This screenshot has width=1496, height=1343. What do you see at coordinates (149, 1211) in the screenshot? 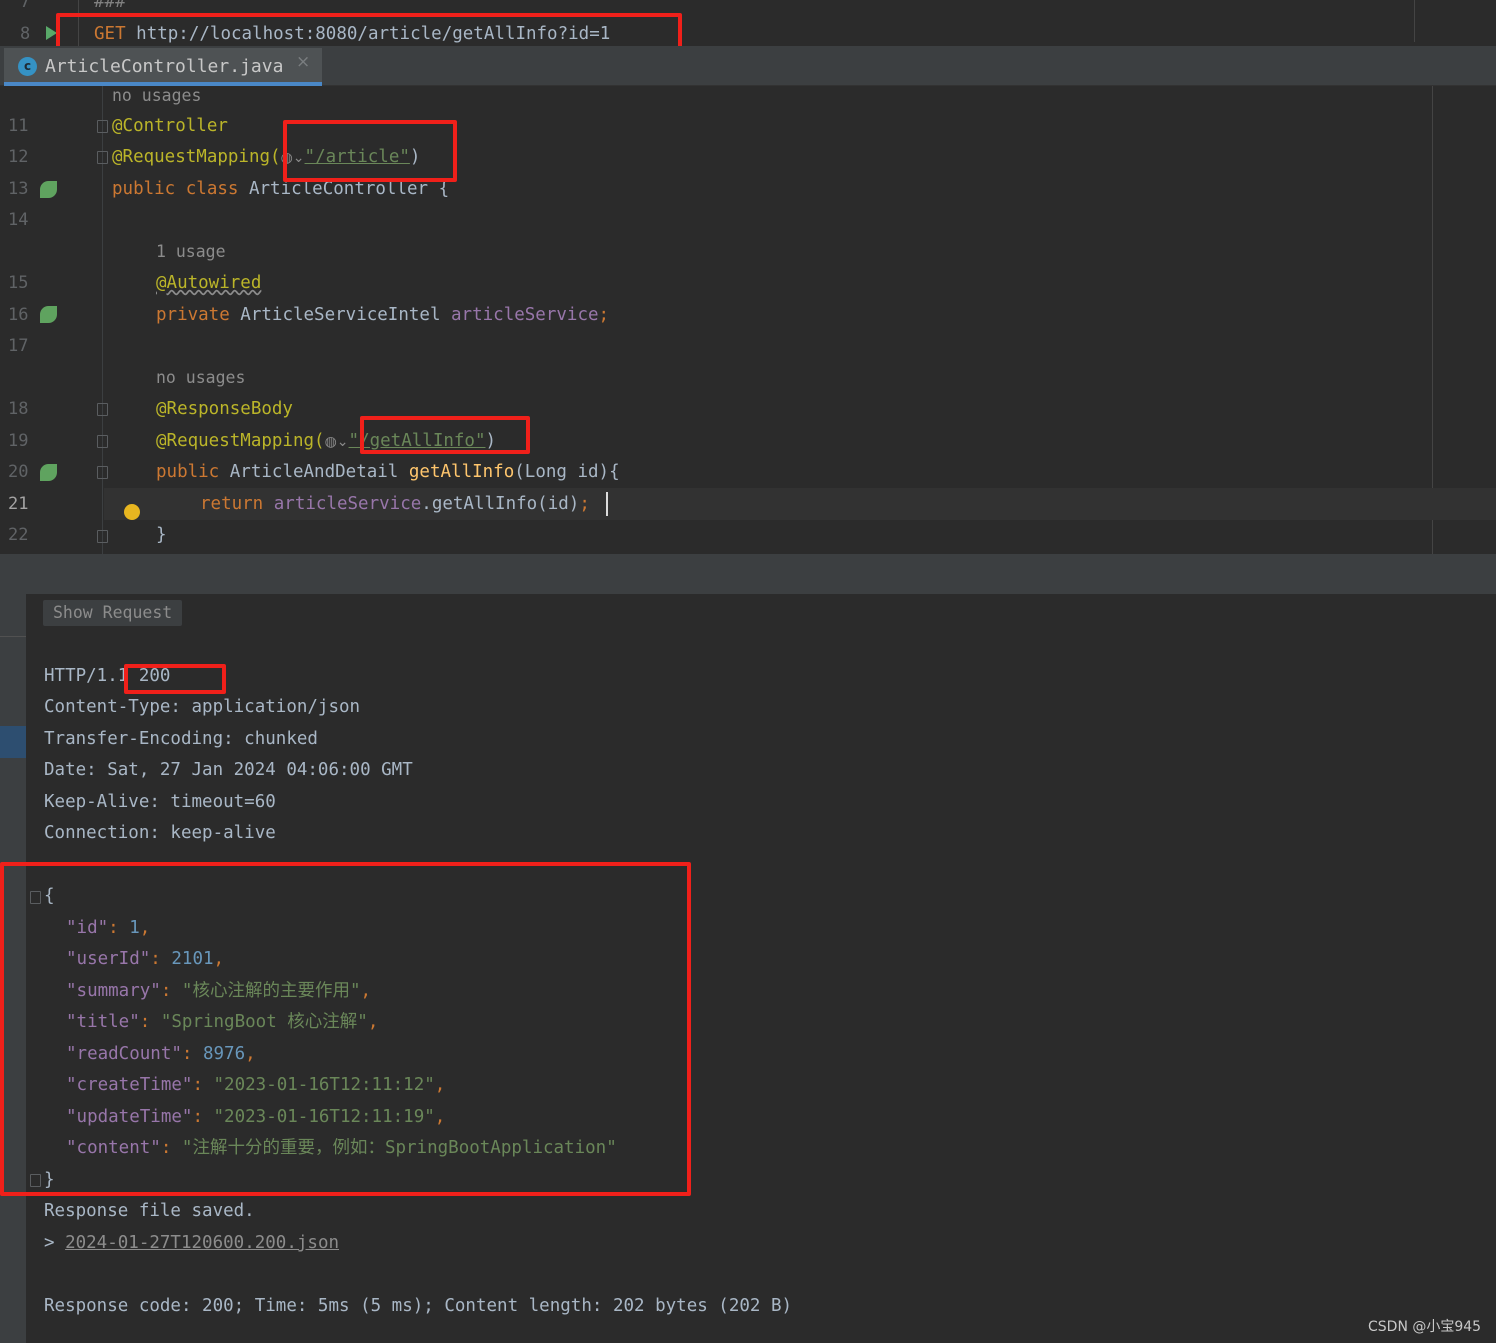
I see `response-saved-text: Response file saved.` at bounding box center [149, 1211].